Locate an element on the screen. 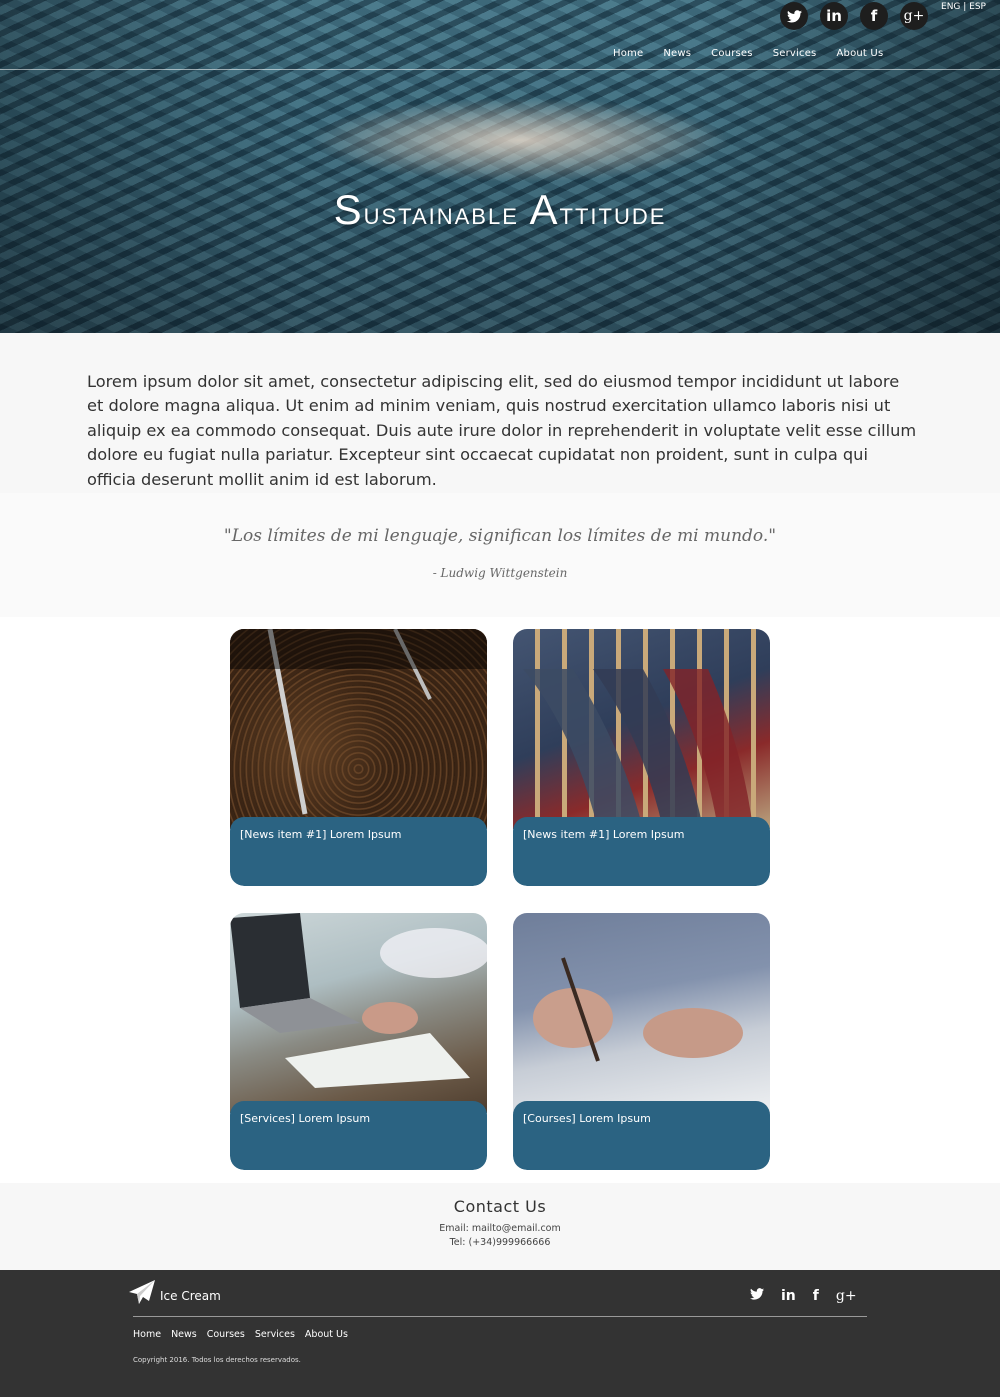 The height and width of the screenshot is (1397, 1000). footer-brand: Ice Cream is located at coordinates (175, 1292).